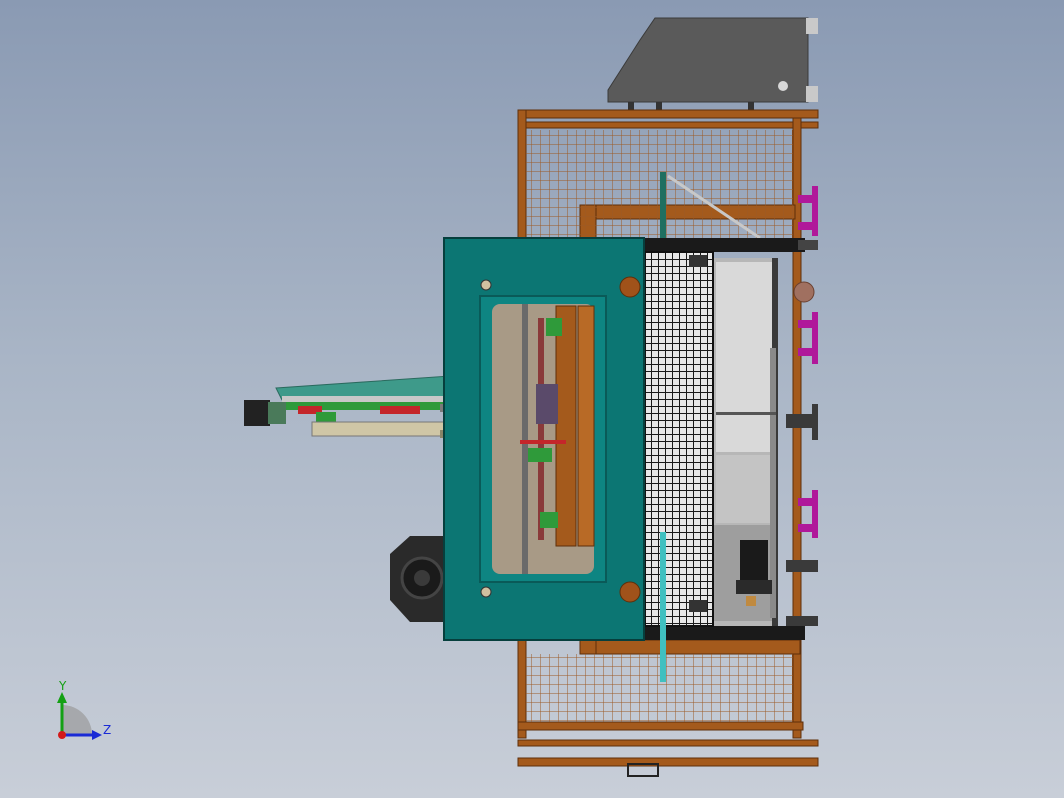 This screenshot has width=1064, height=798. What do you see at coordinates (107, 730) in the screenshot?
I see `z-axis-label: Z` at bounding box center [107, 730].